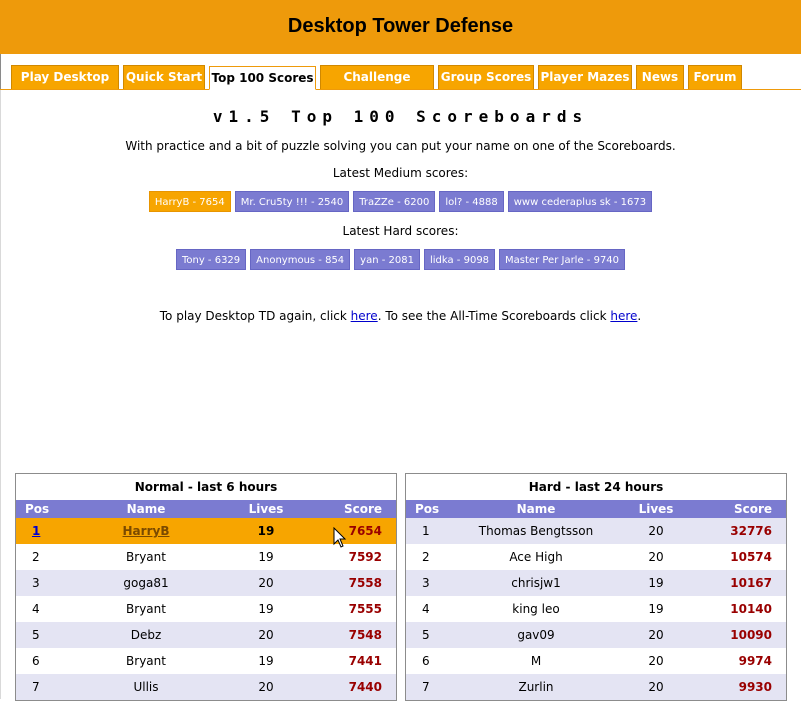 The height and width of the screenshot is (701, 801). Describe the element at coordinates (623, 316) in the screenshot. I see `all-time-scoreboards-link: here` at that location.